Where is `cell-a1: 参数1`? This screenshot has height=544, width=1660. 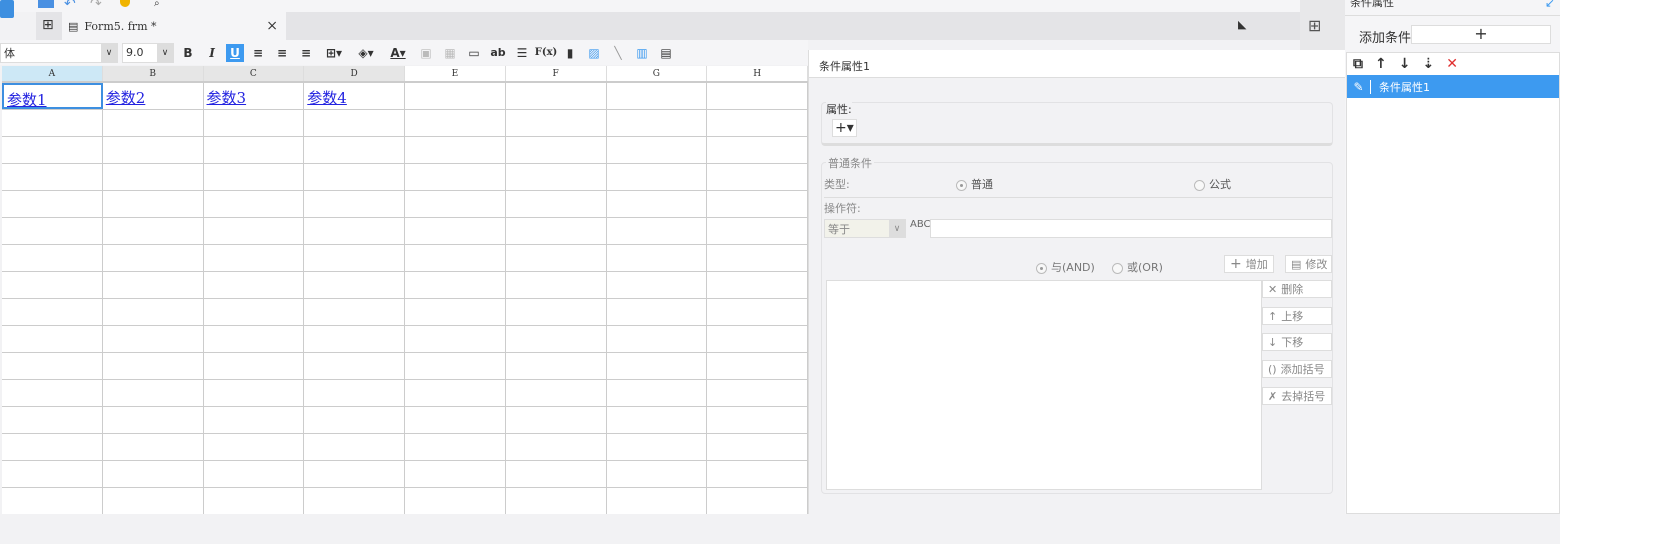 cell-a1: 参数1 is located at coordinates (52, 96).